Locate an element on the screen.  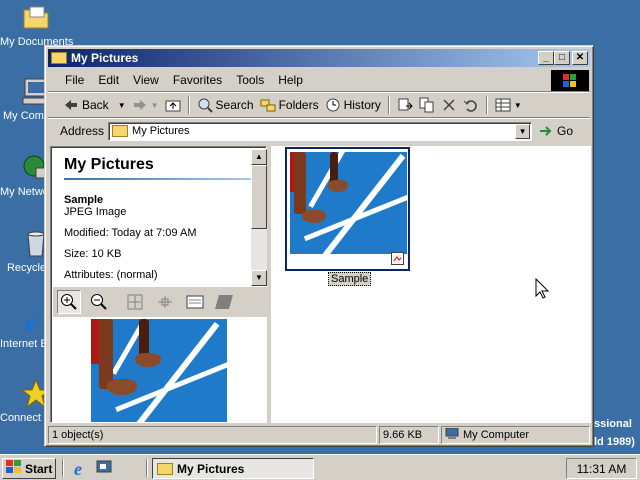
views-icon is located at coordinates (503, 105).